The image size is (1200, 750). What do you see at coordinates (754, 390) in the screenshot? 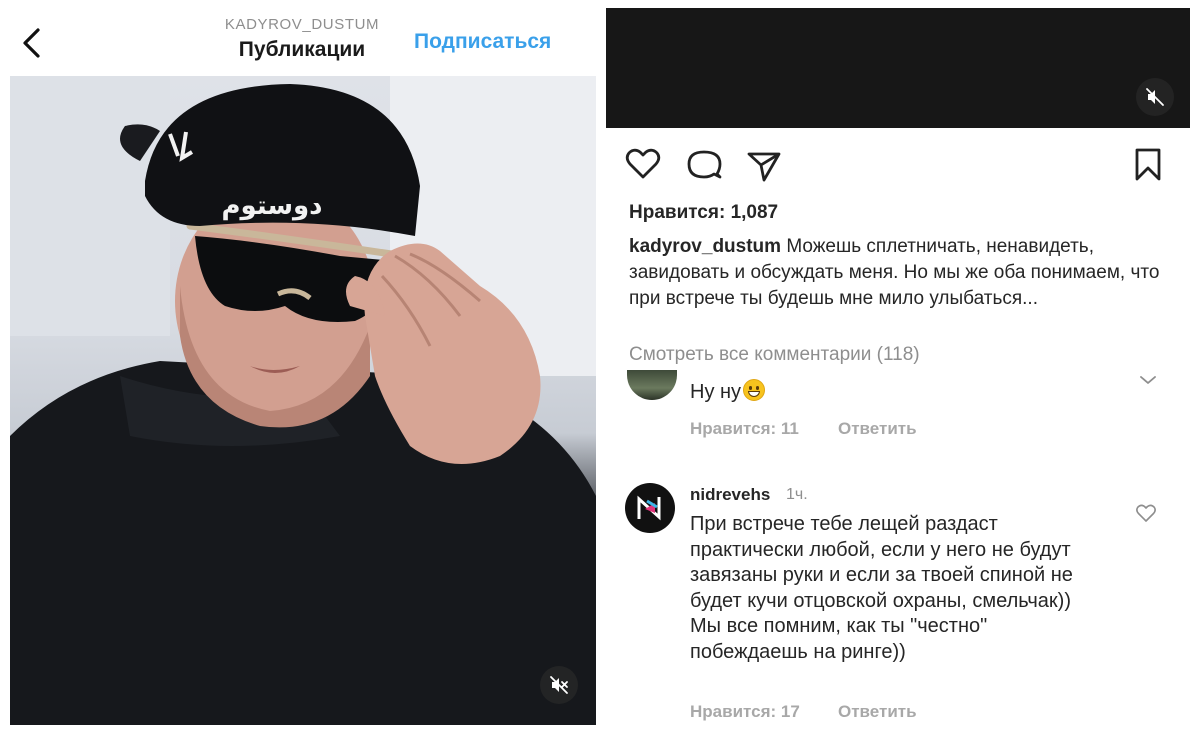
I see `grinning-face-emoji-icon` at bounding box center [754, 390].